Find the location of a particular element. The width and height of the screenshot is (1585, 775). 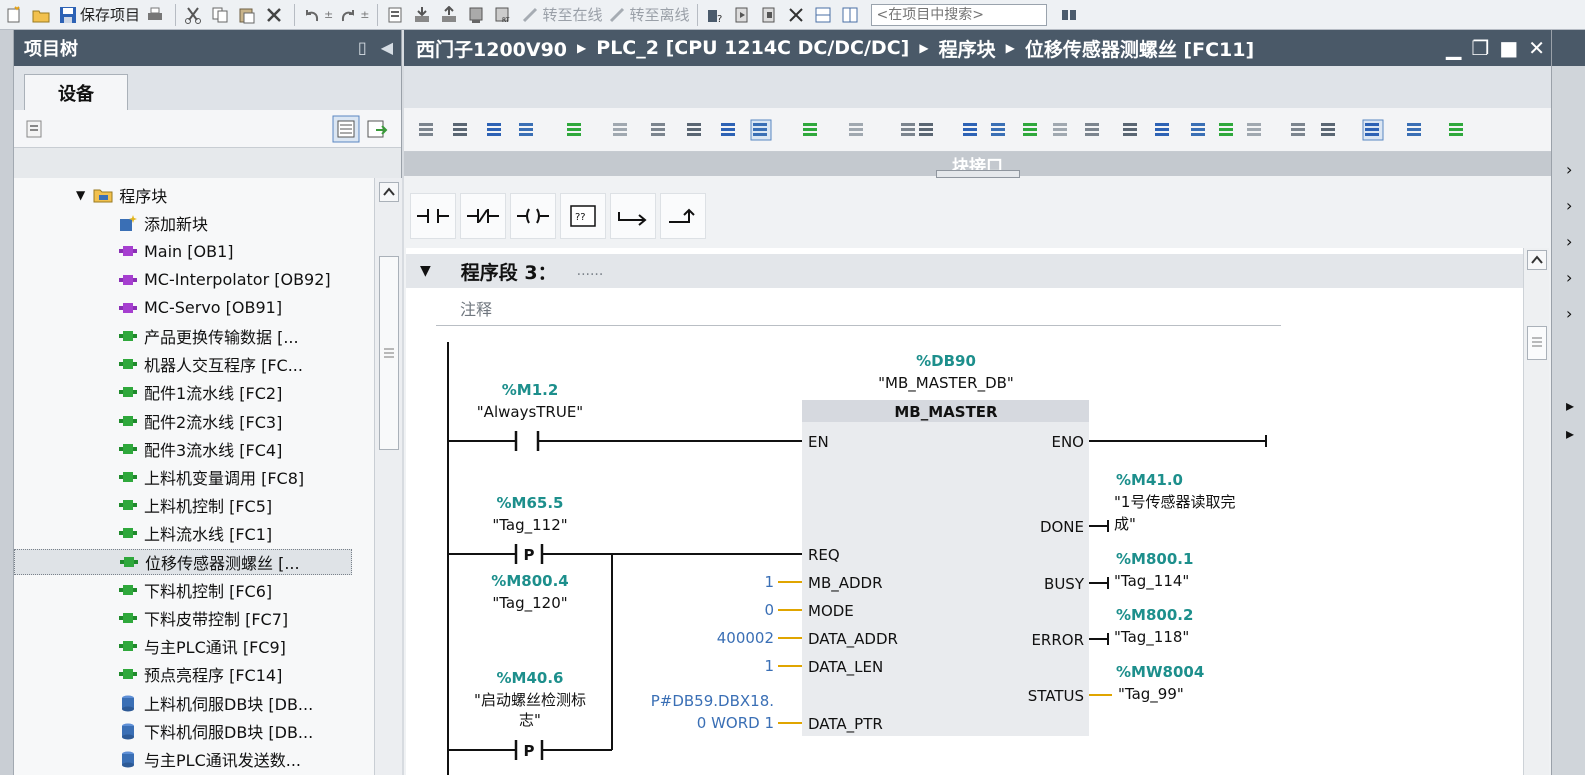

open-project-icon is located at coordinates (42, 15).